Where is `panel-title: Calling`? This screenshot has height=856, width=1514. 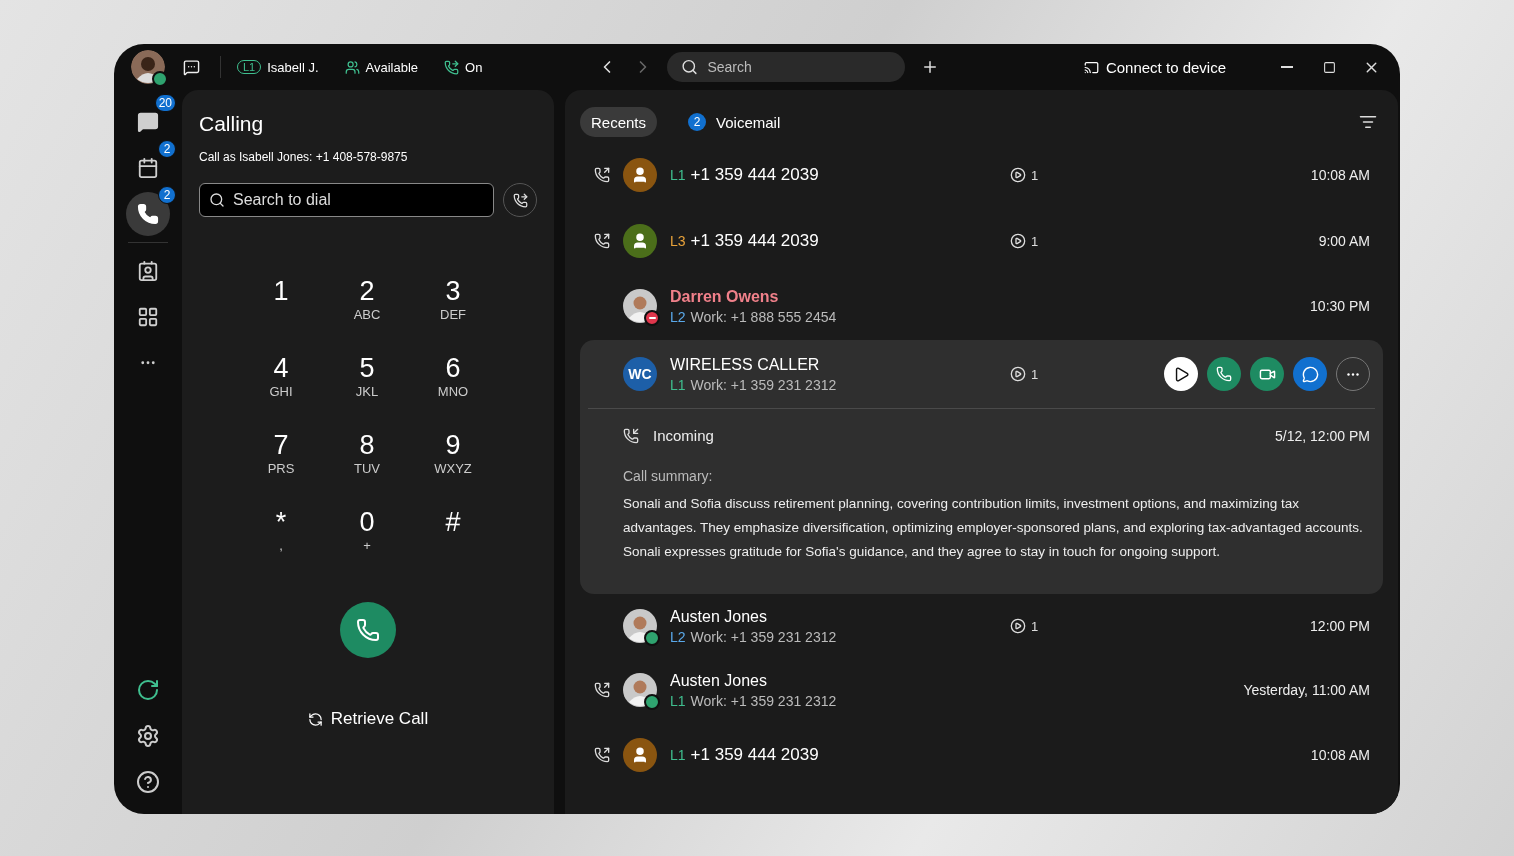
panel-title: Calling is located at coordinates (232, 124).